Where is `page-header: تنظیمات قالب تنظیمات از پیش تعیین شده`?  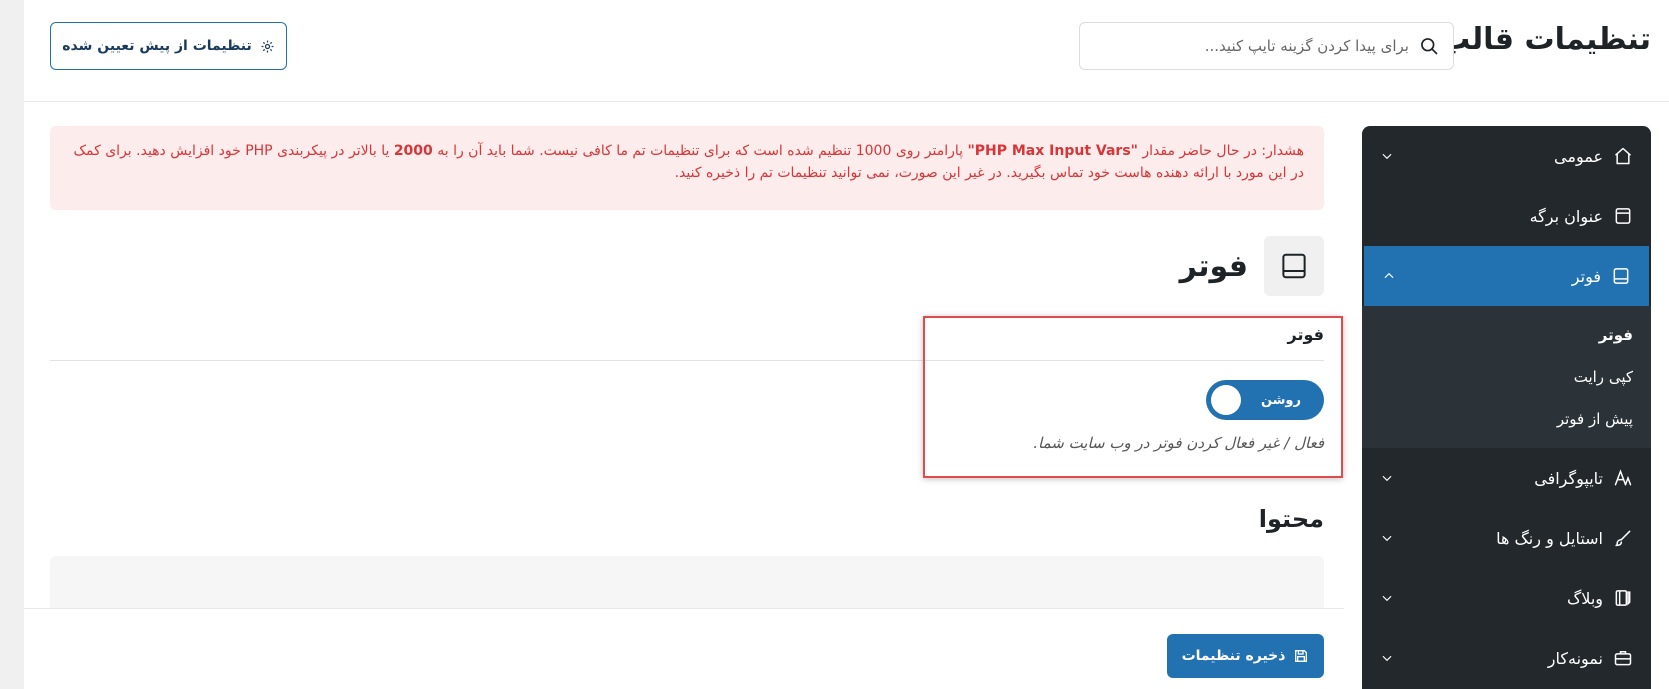 page-header: تنظیمات قالب تنظیمات از پیش تعیین شده is located at coordinates (846, 51).